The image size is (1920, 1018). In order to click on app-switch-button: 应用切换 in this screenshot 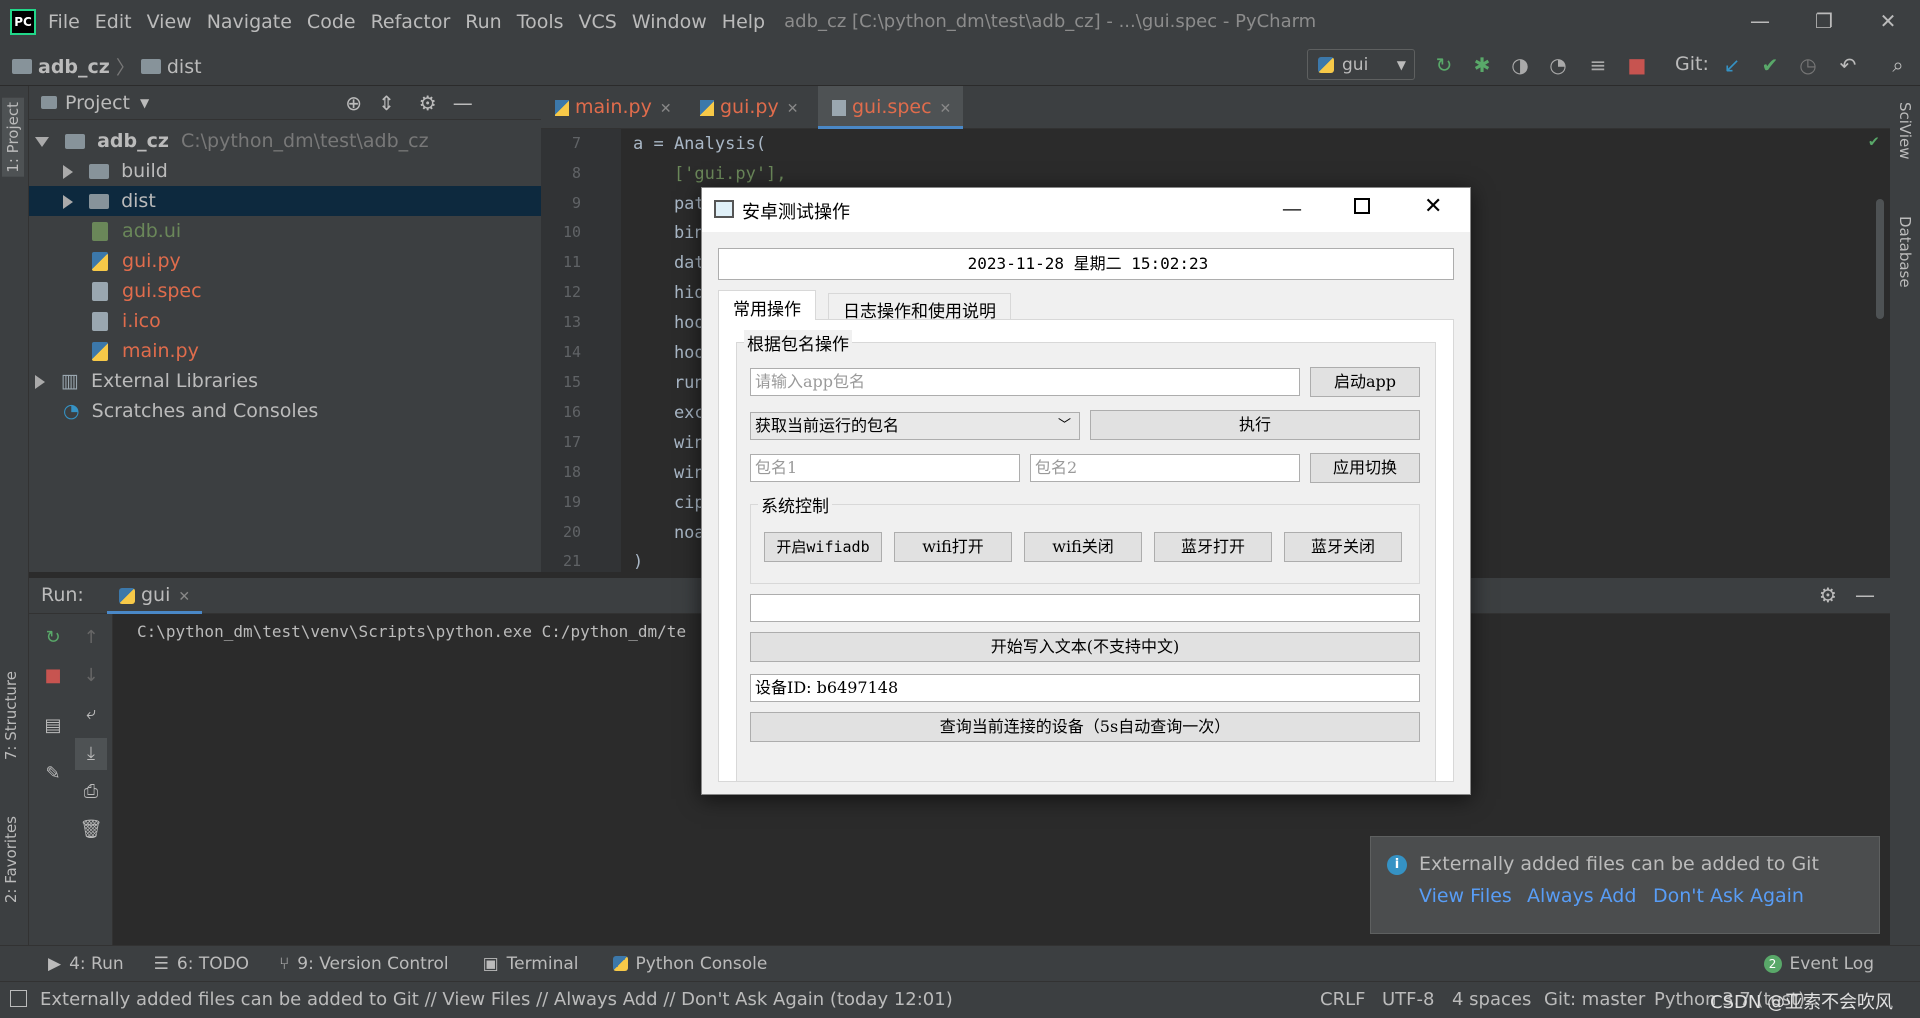, I will do `click(1365, 468)`.